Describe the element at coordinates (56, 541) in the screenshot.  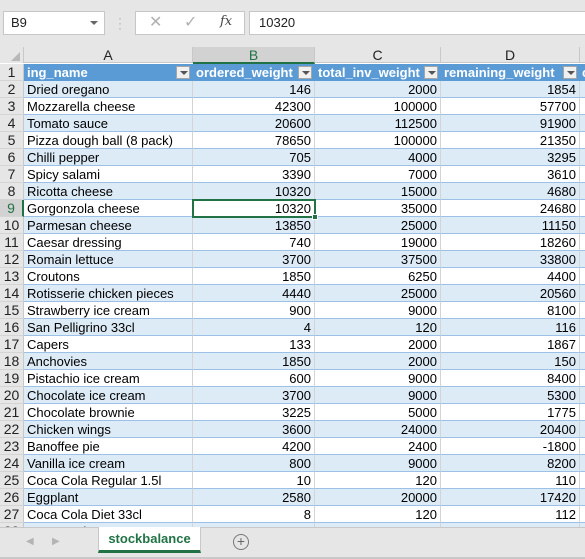
I see `scroll-right-icon: ▶` at that location.